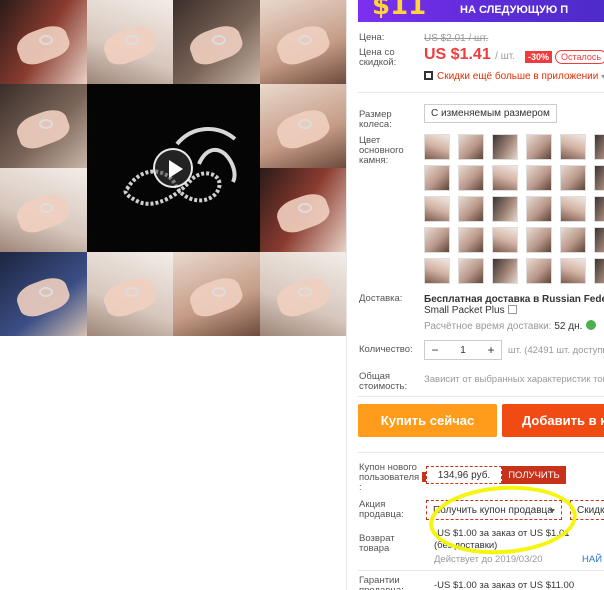  I want to click on shipping-label: Доставка:, so click(381, 298).